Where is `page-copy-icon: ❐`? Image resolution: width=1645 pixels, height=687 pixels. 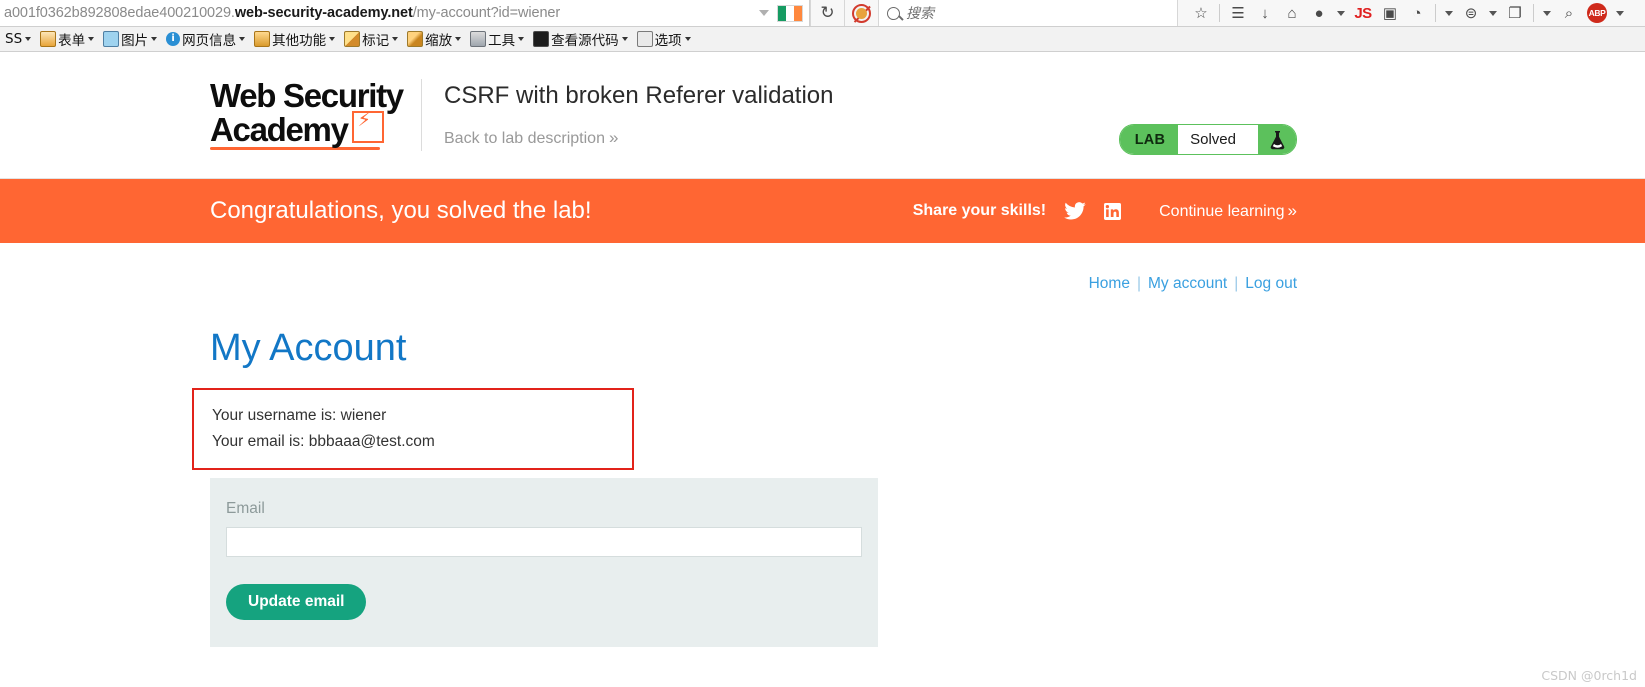 page-copy-icon: ❐ is located at coordinates (1515, 13).